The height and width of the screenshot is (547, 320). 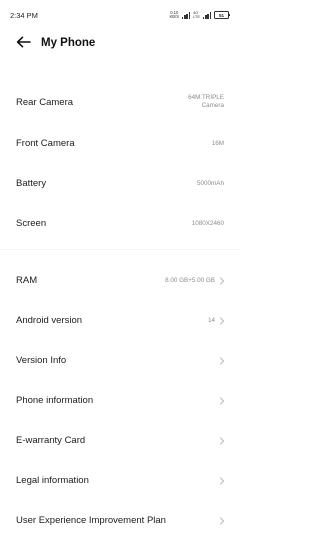 What do you see at coordinates (49, 320) in the screenshot?
I see `menu-item-label: Android version` at bounding box center [49, 320].